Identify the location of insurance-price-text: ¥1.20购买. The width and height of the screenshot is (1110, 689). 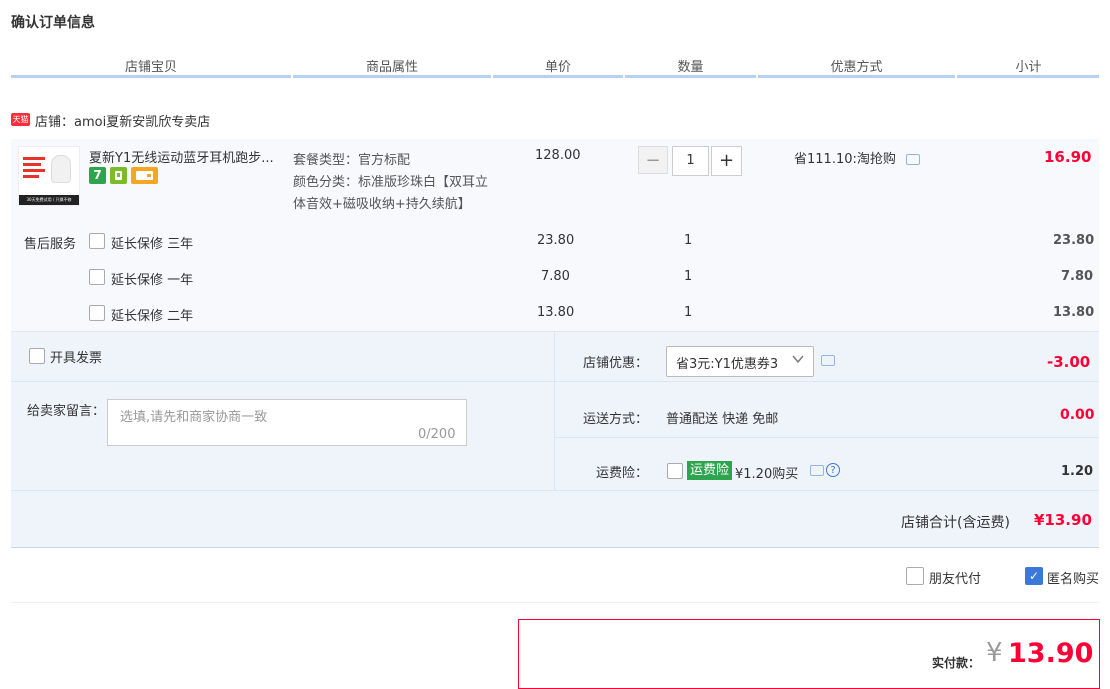
(767, 474).